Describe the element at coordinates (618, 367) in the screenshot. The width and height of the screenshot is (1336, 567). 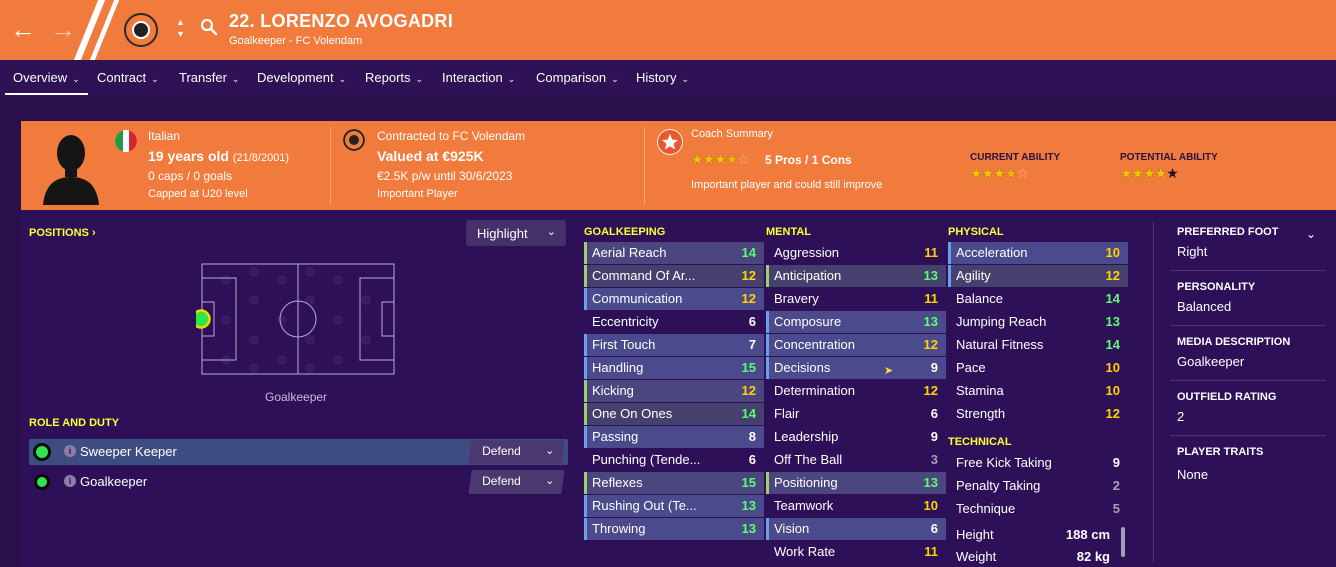
I see `attr-name: Handling` at that location.